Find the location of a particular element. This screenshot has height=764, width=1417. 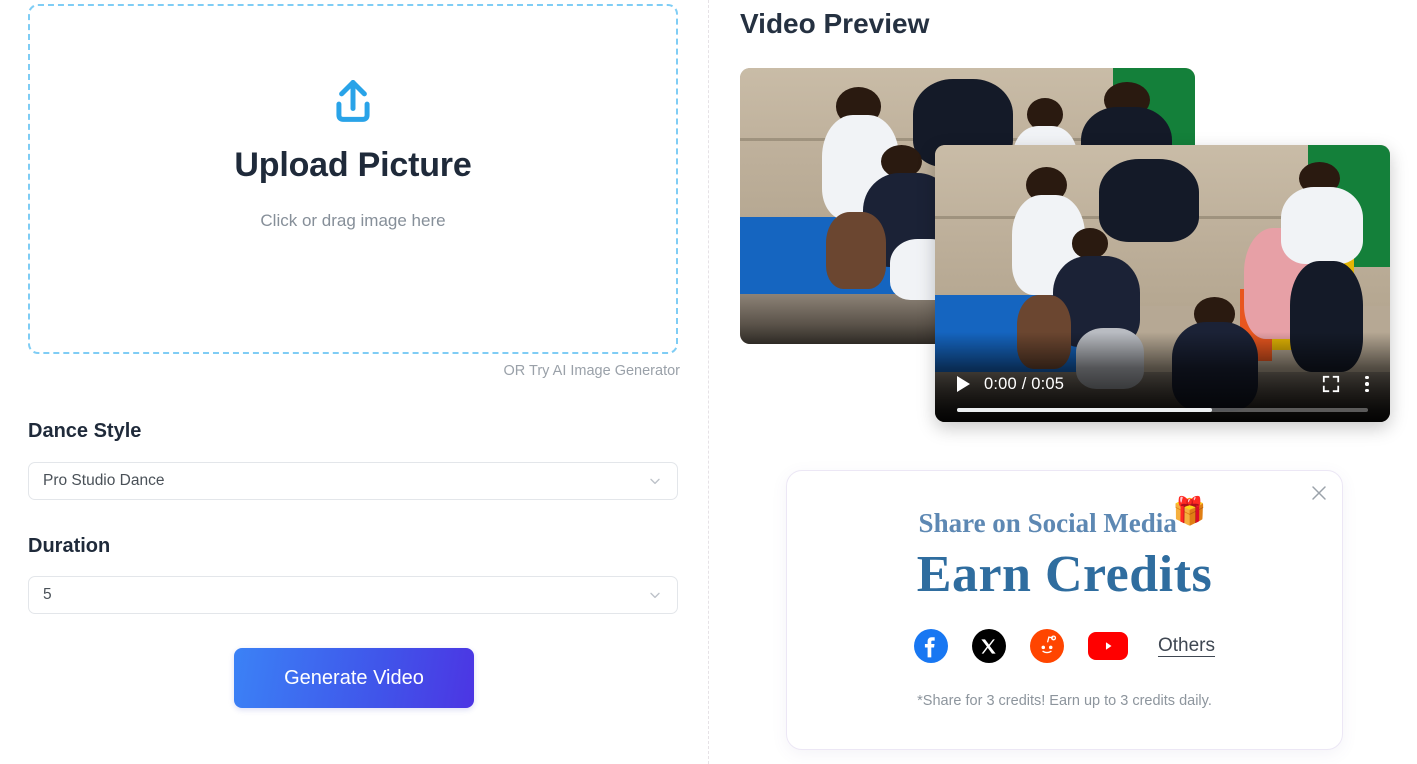

share-card-subheading: Earn Credits is located at coordinates (1064, 574).